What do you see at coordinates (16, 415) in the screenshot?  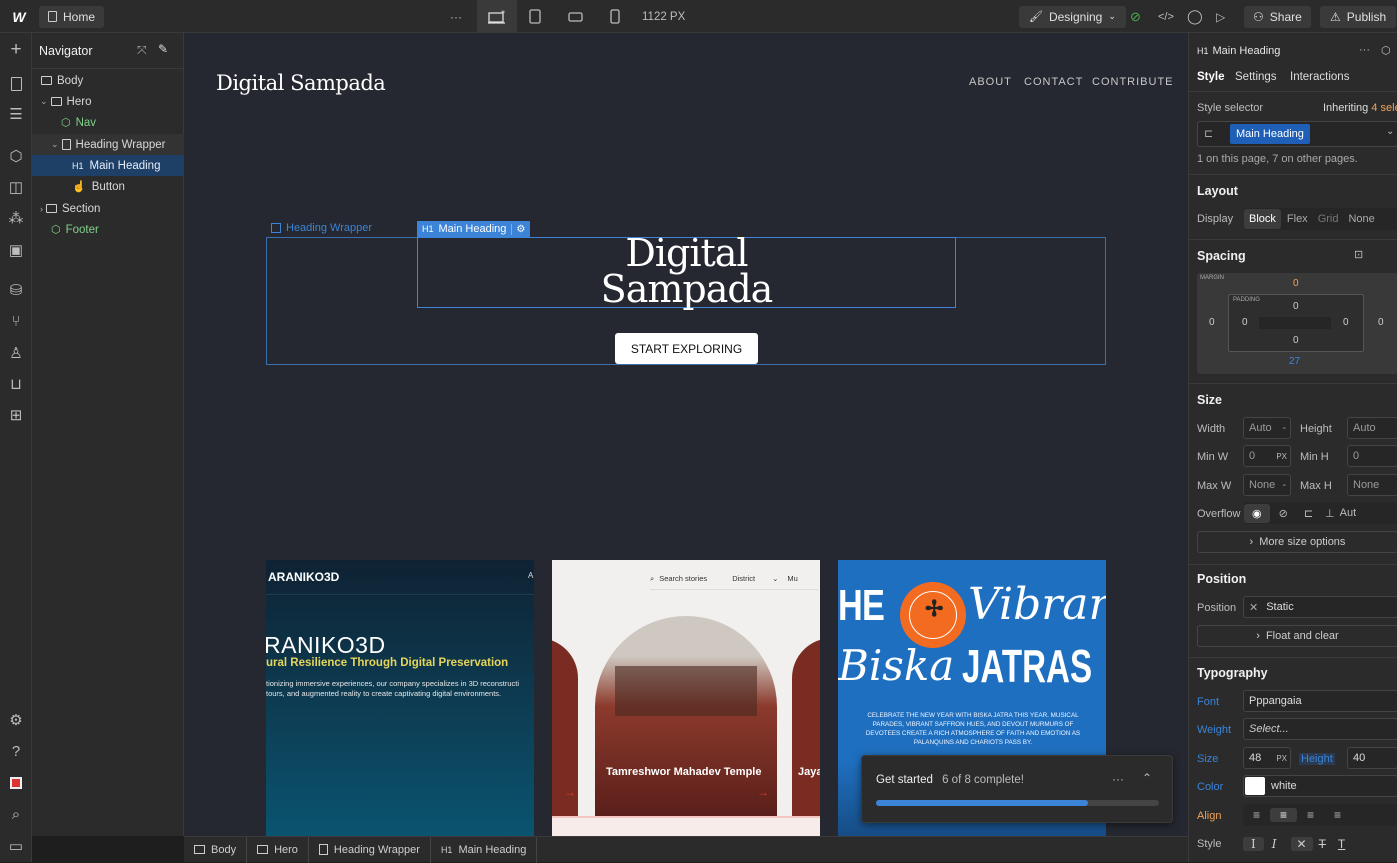 I see `apps-icon: ⊞` at bounding box center [16, 415].